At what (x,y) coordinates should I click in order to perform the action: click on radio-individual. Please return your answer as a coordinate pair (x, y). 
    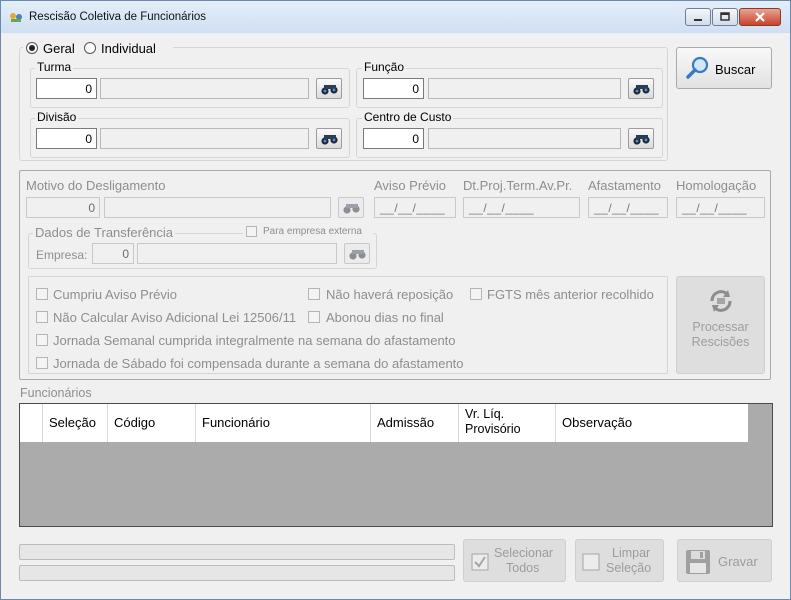
    Looking at the image, I should click on (90, 48).